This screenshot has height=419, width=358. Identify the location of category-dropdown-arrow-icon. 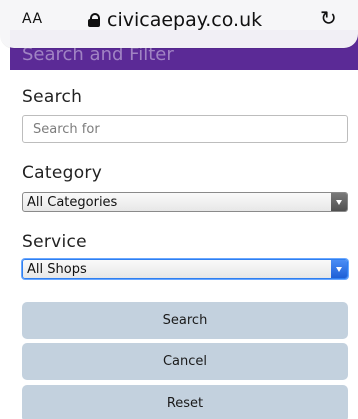
(339, 202).